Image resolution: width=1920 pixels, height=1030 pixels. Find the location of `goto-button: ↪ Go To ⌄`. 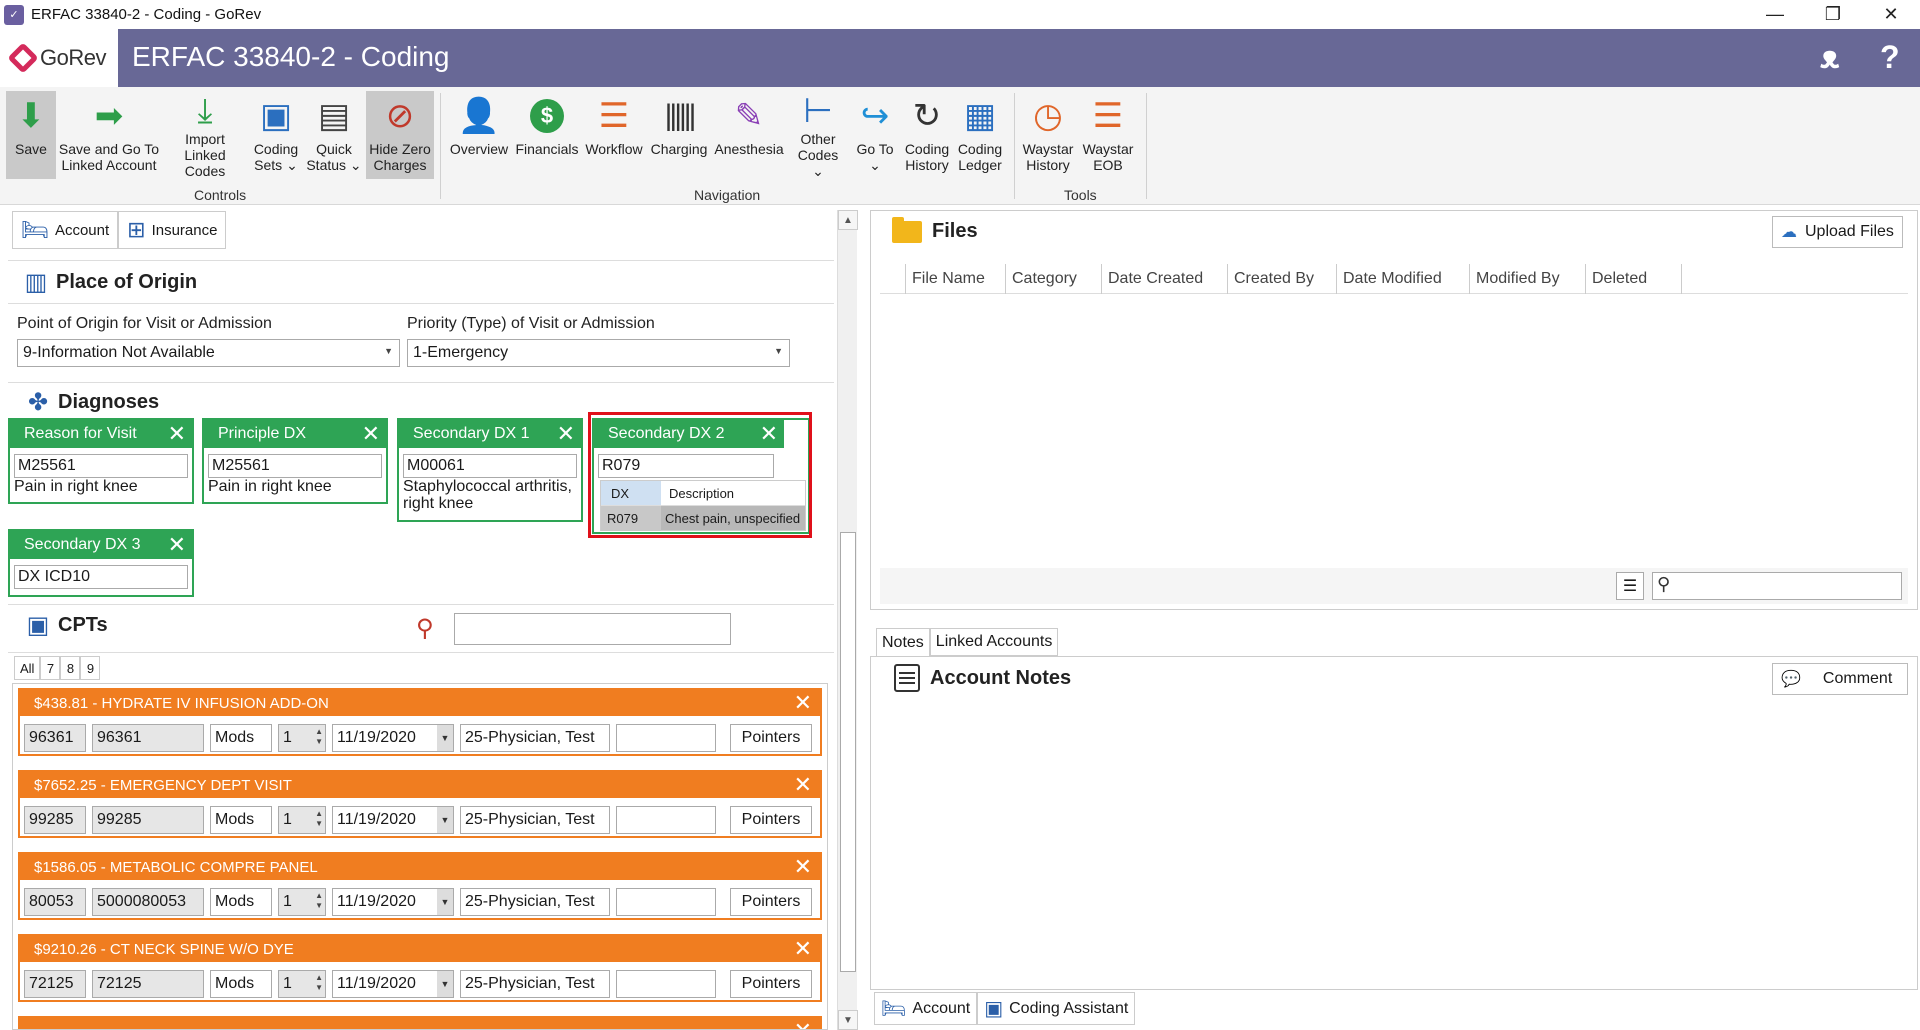

goto-button: ↪ Go To ⌄ is located at coordinates (875, 135).